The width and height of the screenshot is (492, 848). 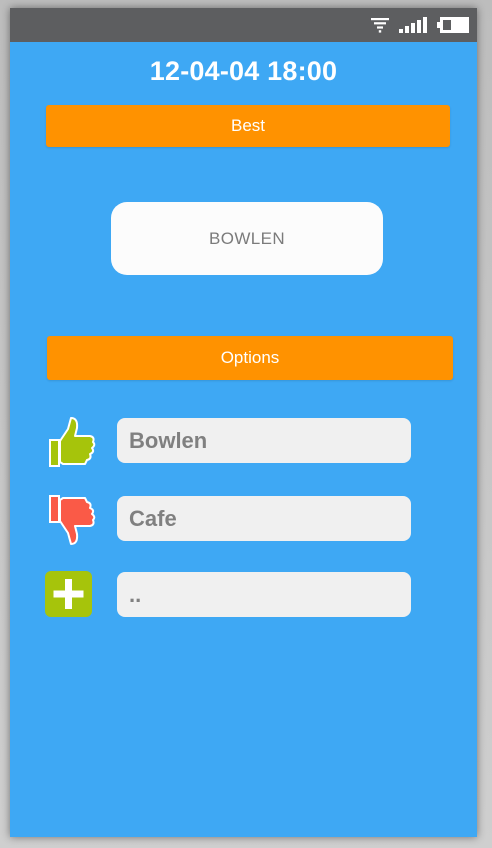 I want to click on add-icon, so click(x=70, y=596).